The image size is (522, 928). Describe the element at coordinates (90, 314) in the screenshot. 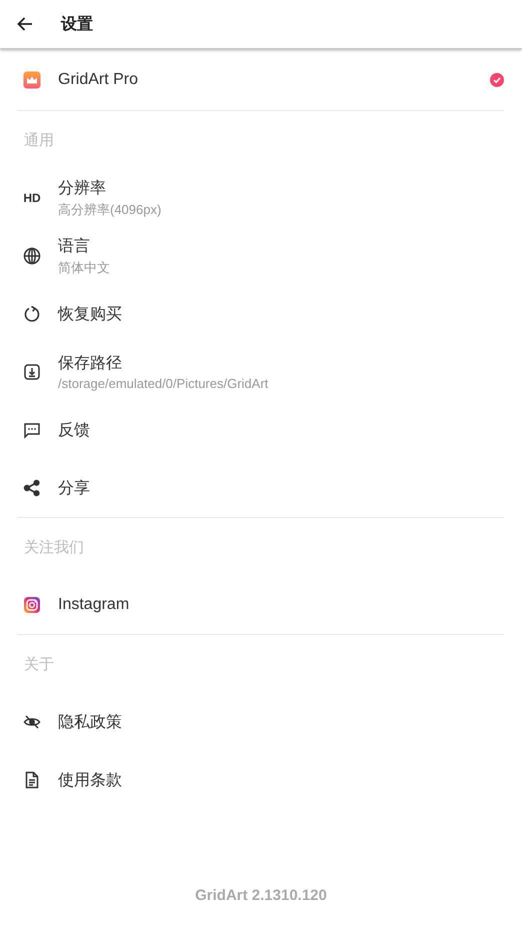

I see `setting-label: 恢复购买` at that location.